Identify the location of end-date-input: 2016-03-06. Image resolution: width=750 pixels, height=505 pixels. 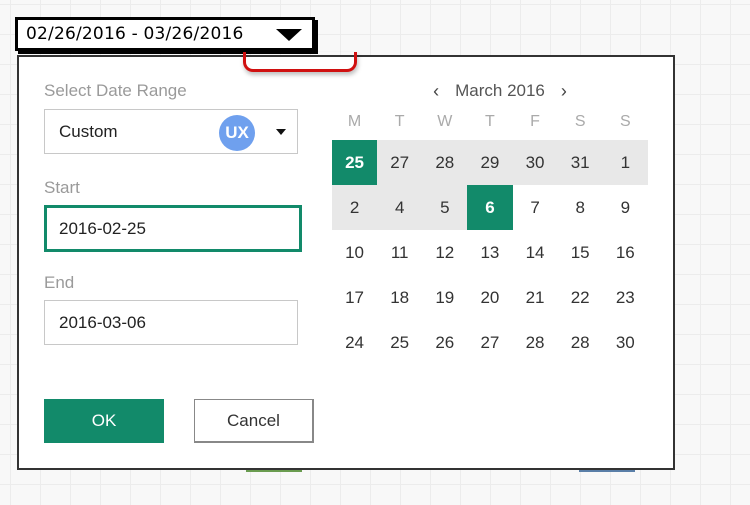
(171, 322).